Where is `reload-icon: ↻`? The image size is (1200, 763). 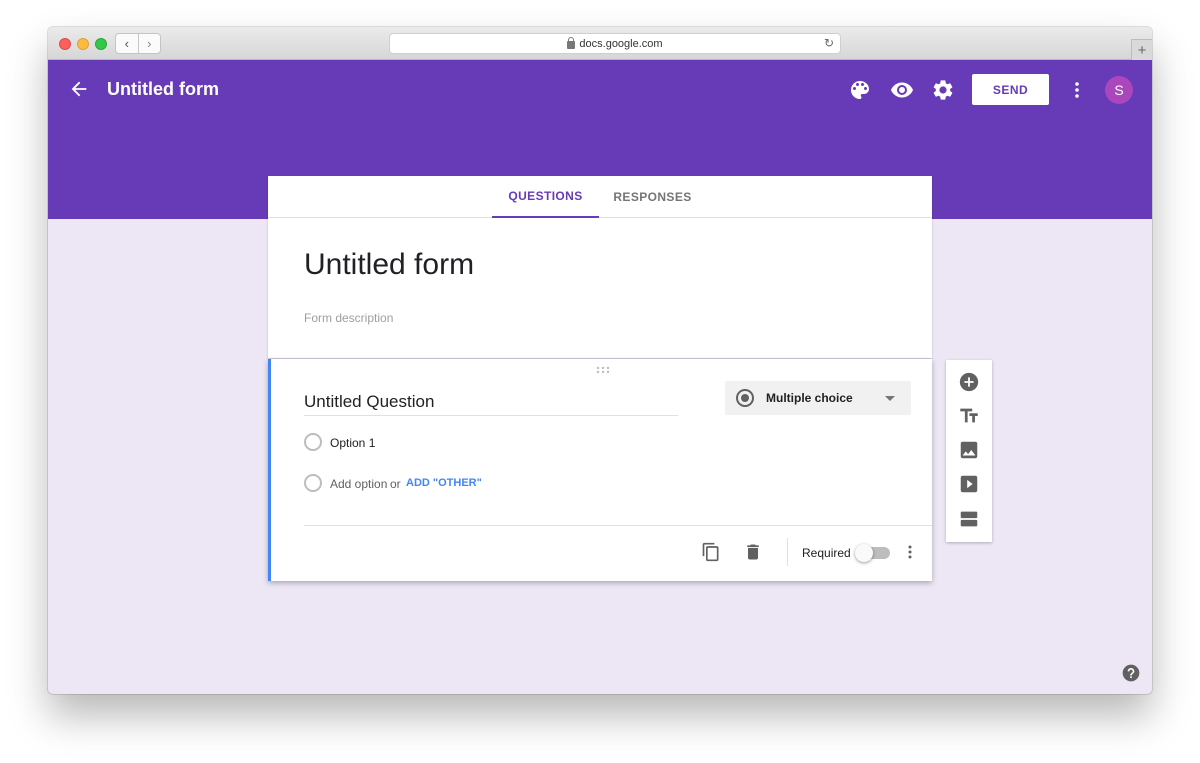
reload-icon: ↻ is located at coordinates (829, 43).